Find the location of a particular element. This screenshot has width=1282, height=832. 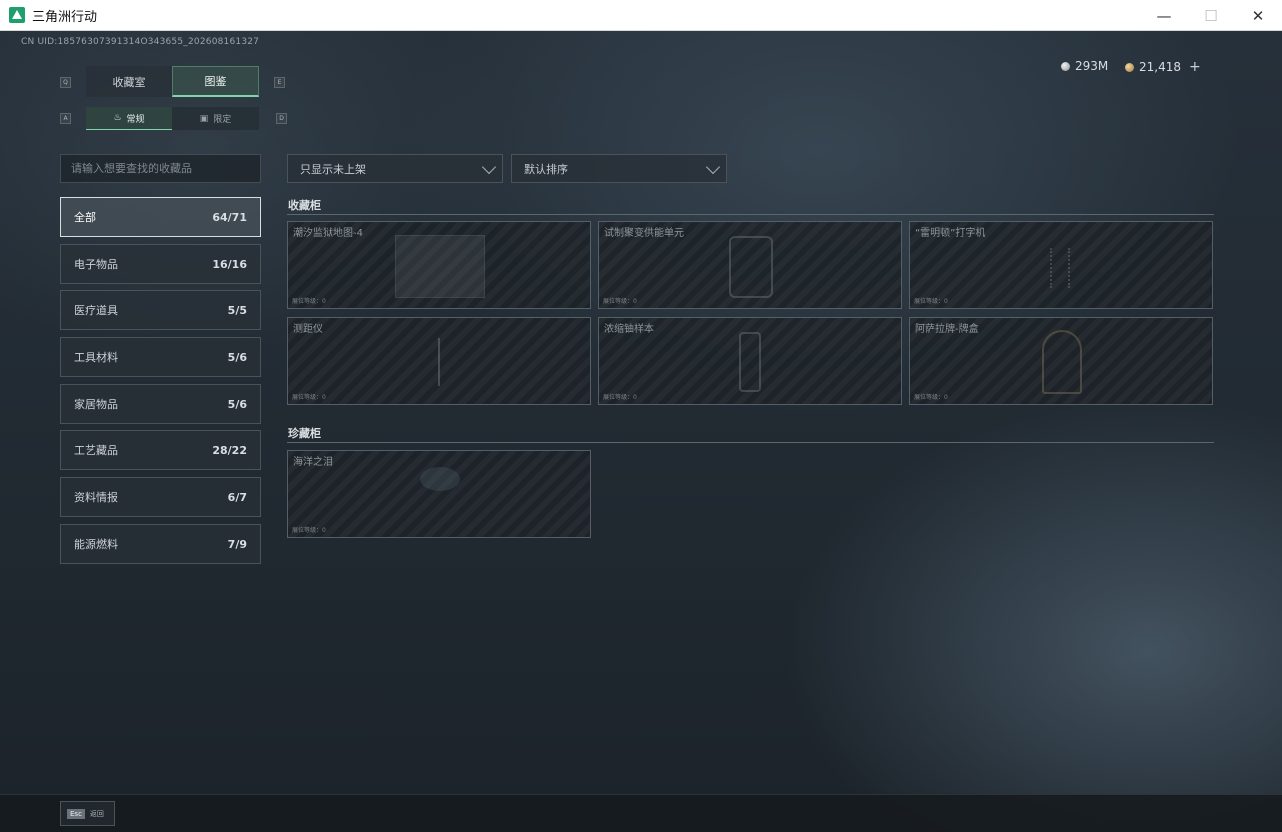

category-label: 电子物品 is located at coordinates (96, 264).